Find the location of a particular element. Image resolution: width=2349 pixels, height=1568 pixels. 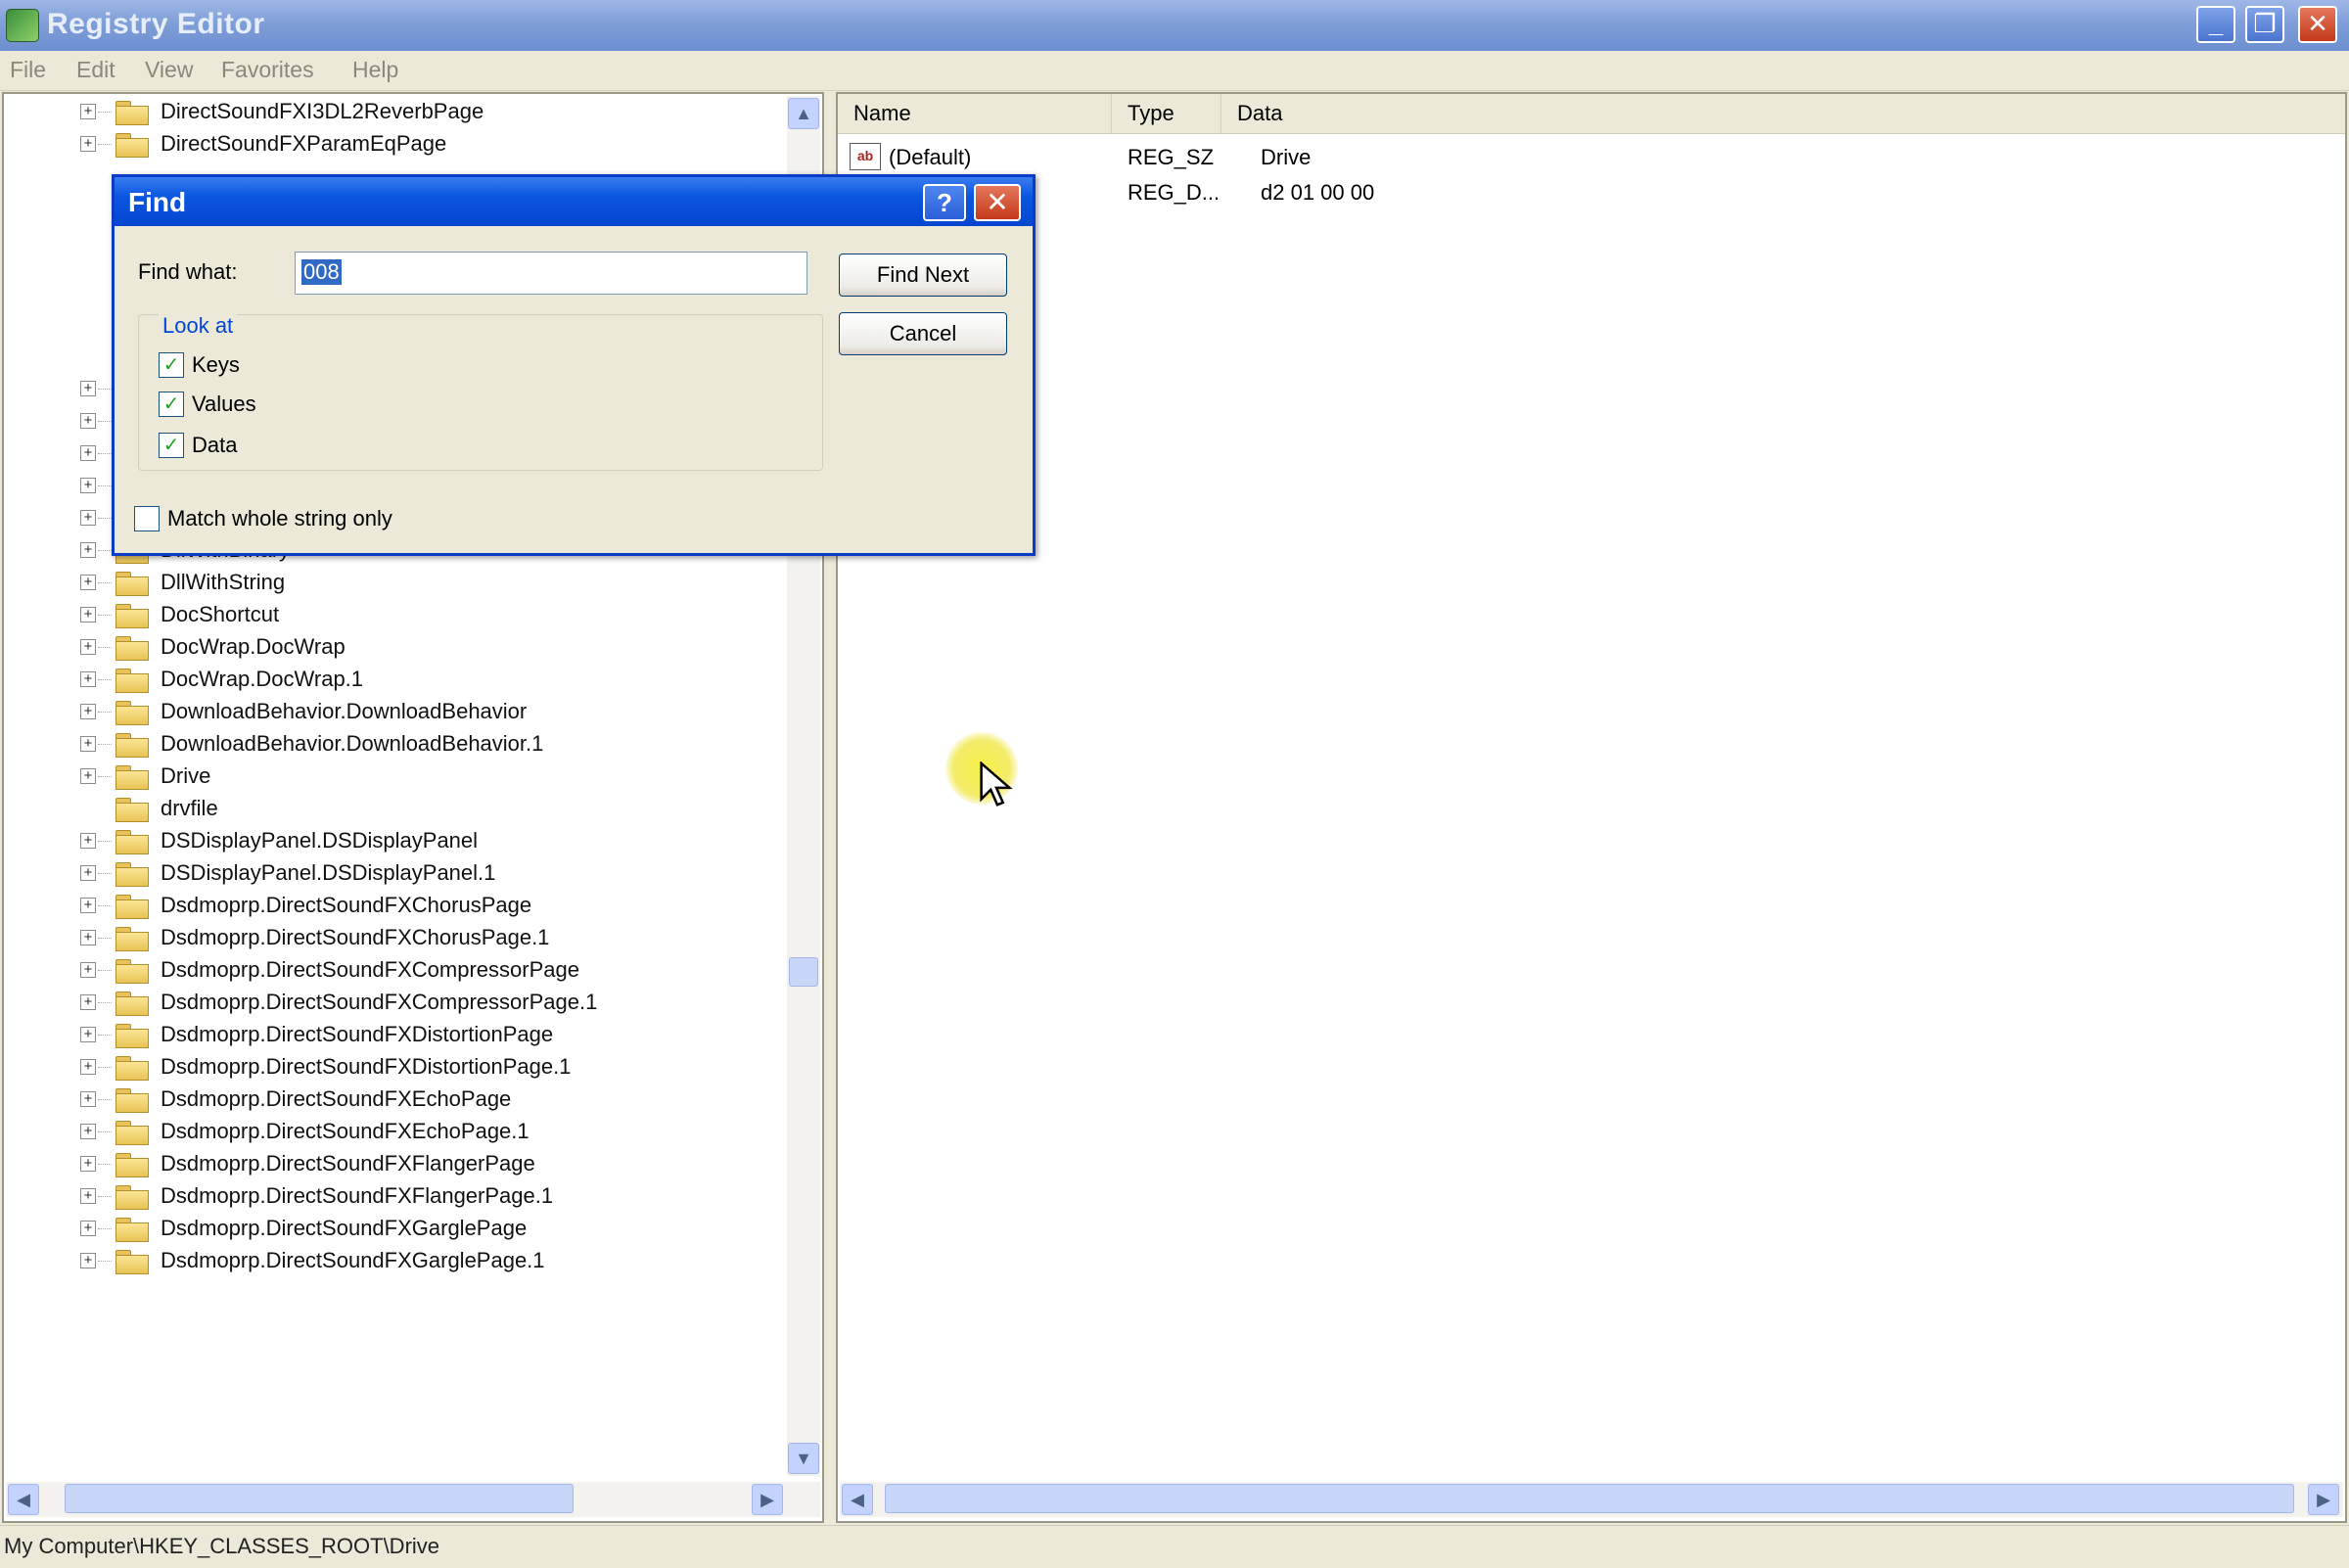

tree-item: + DocWrap.DocWrap.1 is located at coordinates (395, 680).